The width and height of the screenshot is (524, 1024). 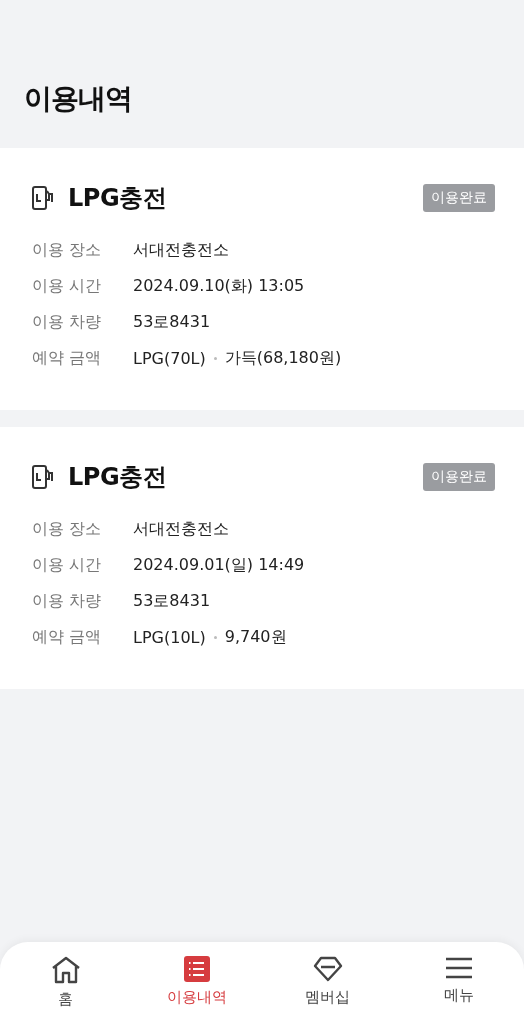 I want to click on nav-tab: 메뉴, so click(x=458, y=983).